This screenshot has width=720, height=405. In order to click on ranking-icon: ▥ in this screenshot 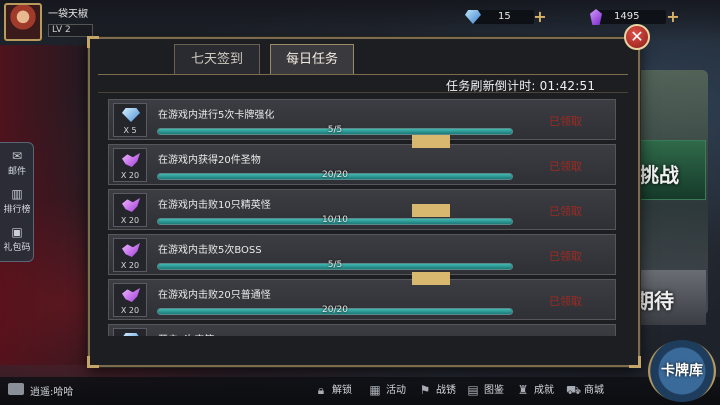, I will do `click(17, 194)`.